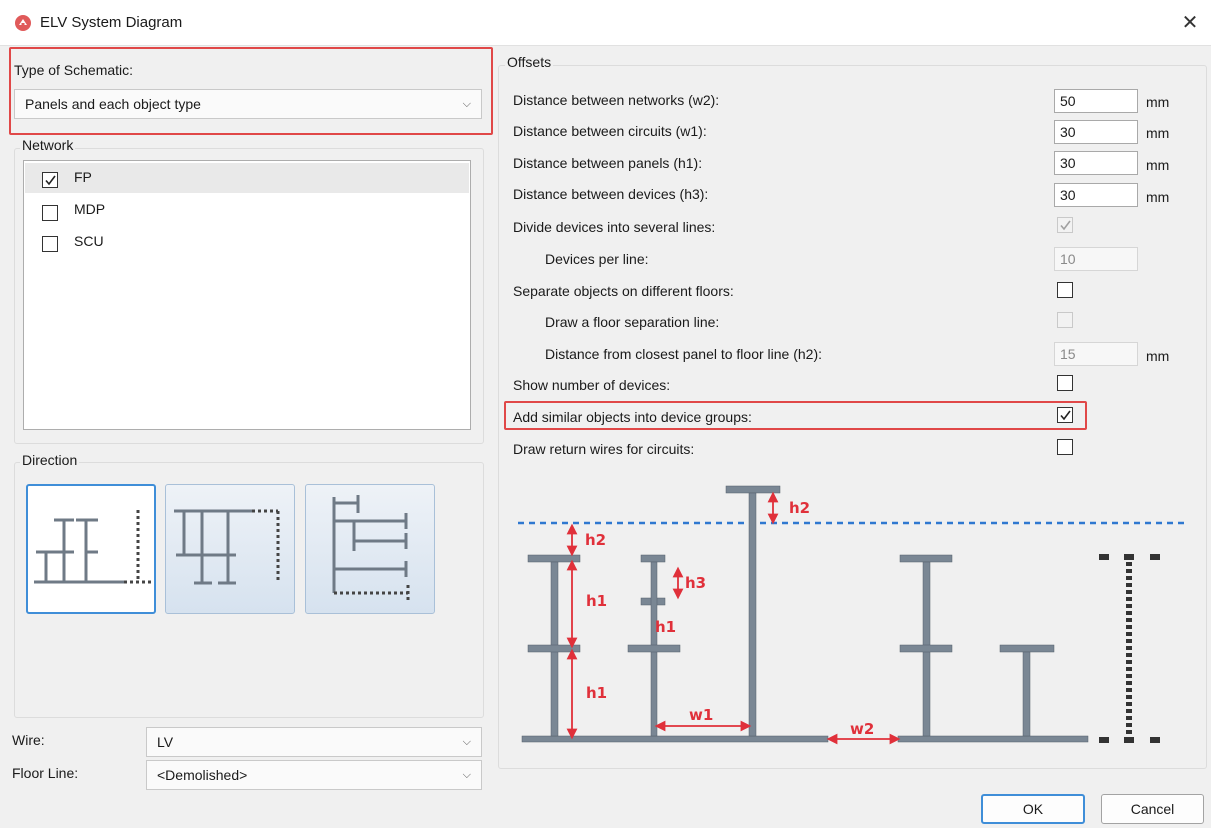 This screenshot has width=1211, height=828. What do you see at coordinates (48, 145) in the screenshot?
I see `network-group-title: Network` at bounding box center [48, 145].